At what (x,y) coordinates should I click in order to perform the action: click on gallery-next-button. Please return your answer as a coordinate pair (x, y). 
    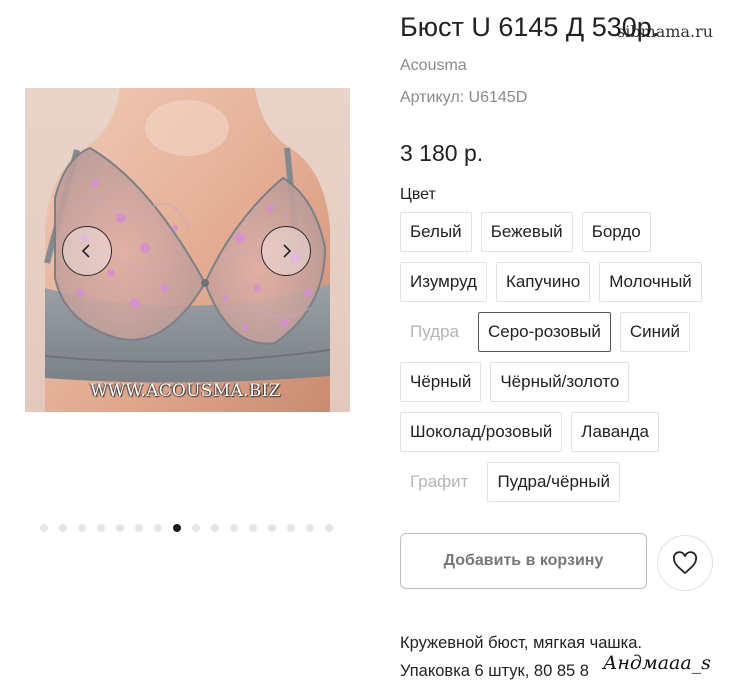
    Looking at the image, I should click on (286, 251).